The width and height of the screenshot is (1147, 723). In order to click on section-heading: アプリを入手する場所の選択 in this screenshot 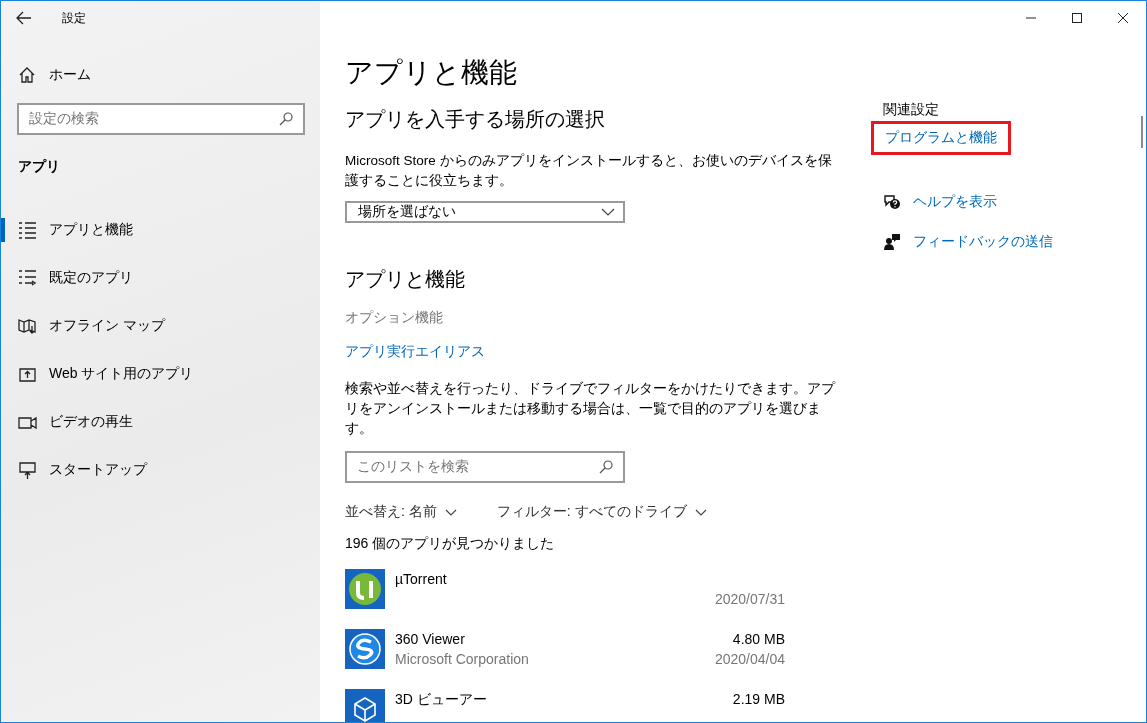, I will do `click(475, 119)`.